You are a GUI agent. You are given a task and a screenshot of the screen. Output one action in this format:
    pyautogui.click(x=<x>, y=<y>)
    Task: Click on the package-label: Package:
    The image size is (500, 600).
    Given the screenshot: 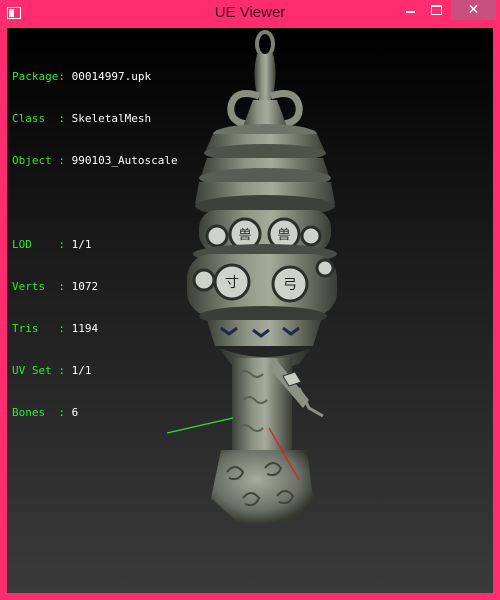 What is the action you would take?
    pyautogui.click(x=38, y=76)
    